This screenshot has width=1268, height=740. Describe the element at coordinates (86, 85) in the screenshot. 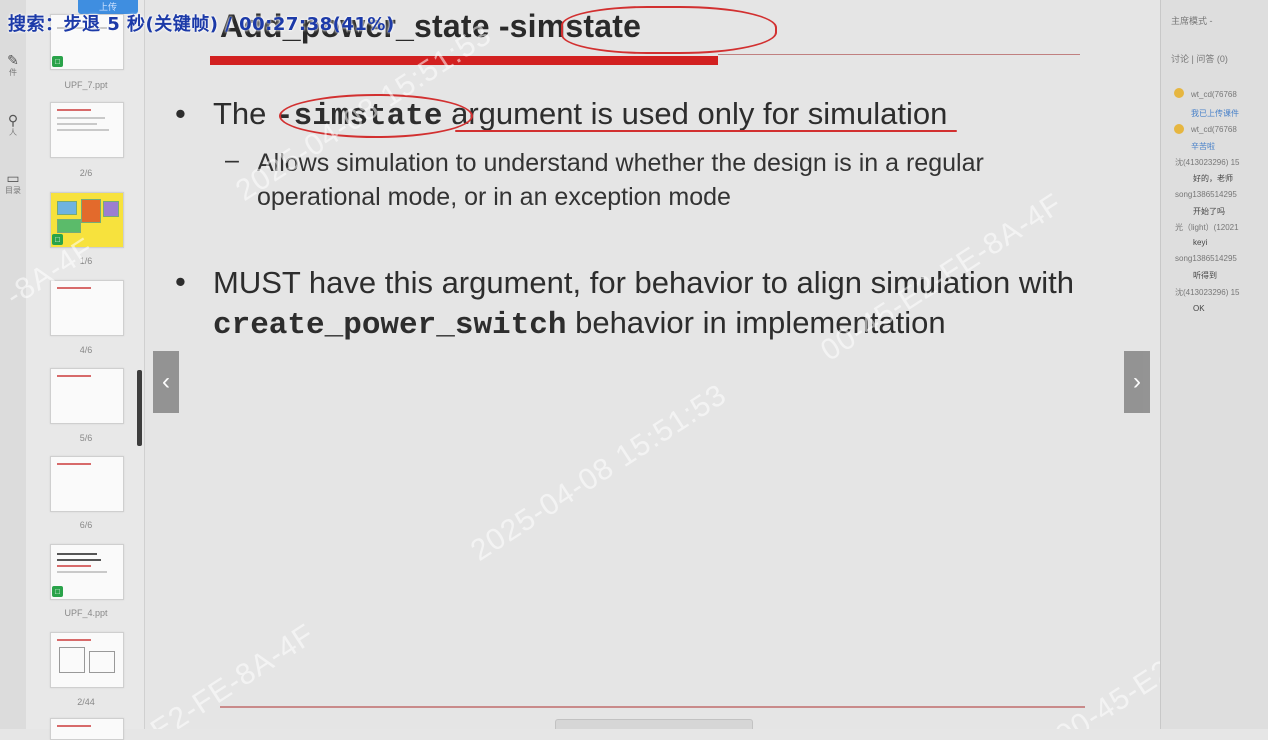

I see `thumbnail-label: UPF_7.ppt` at that location.